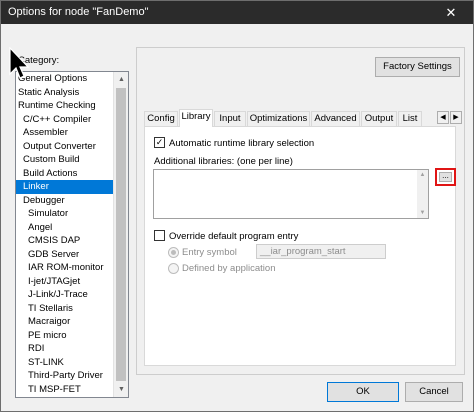 Image resolution: width=474 pixels, height=412 pixels. I want to click on cancel-button: Cancel, so click(434, 392).